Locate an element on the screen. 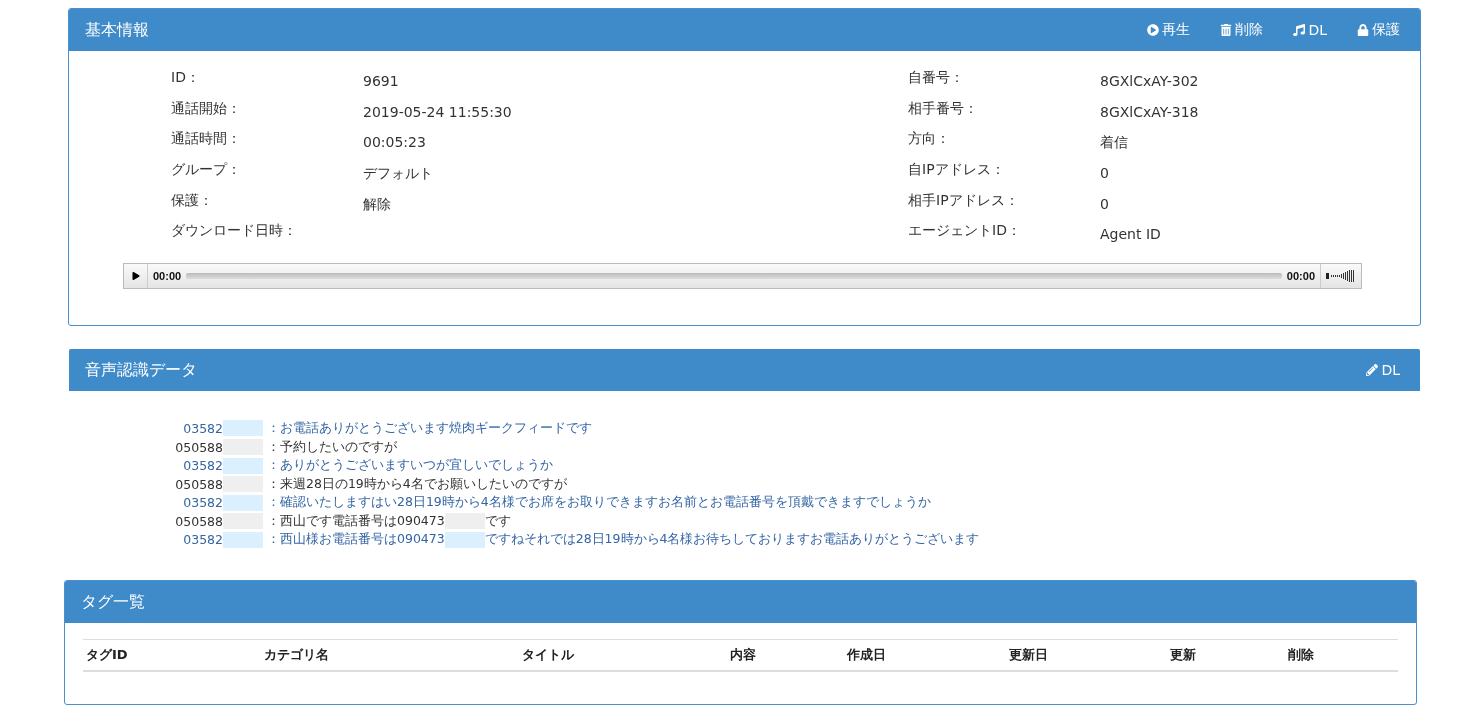  header-action-link: 再生 is located at coordinates (1169, 30).